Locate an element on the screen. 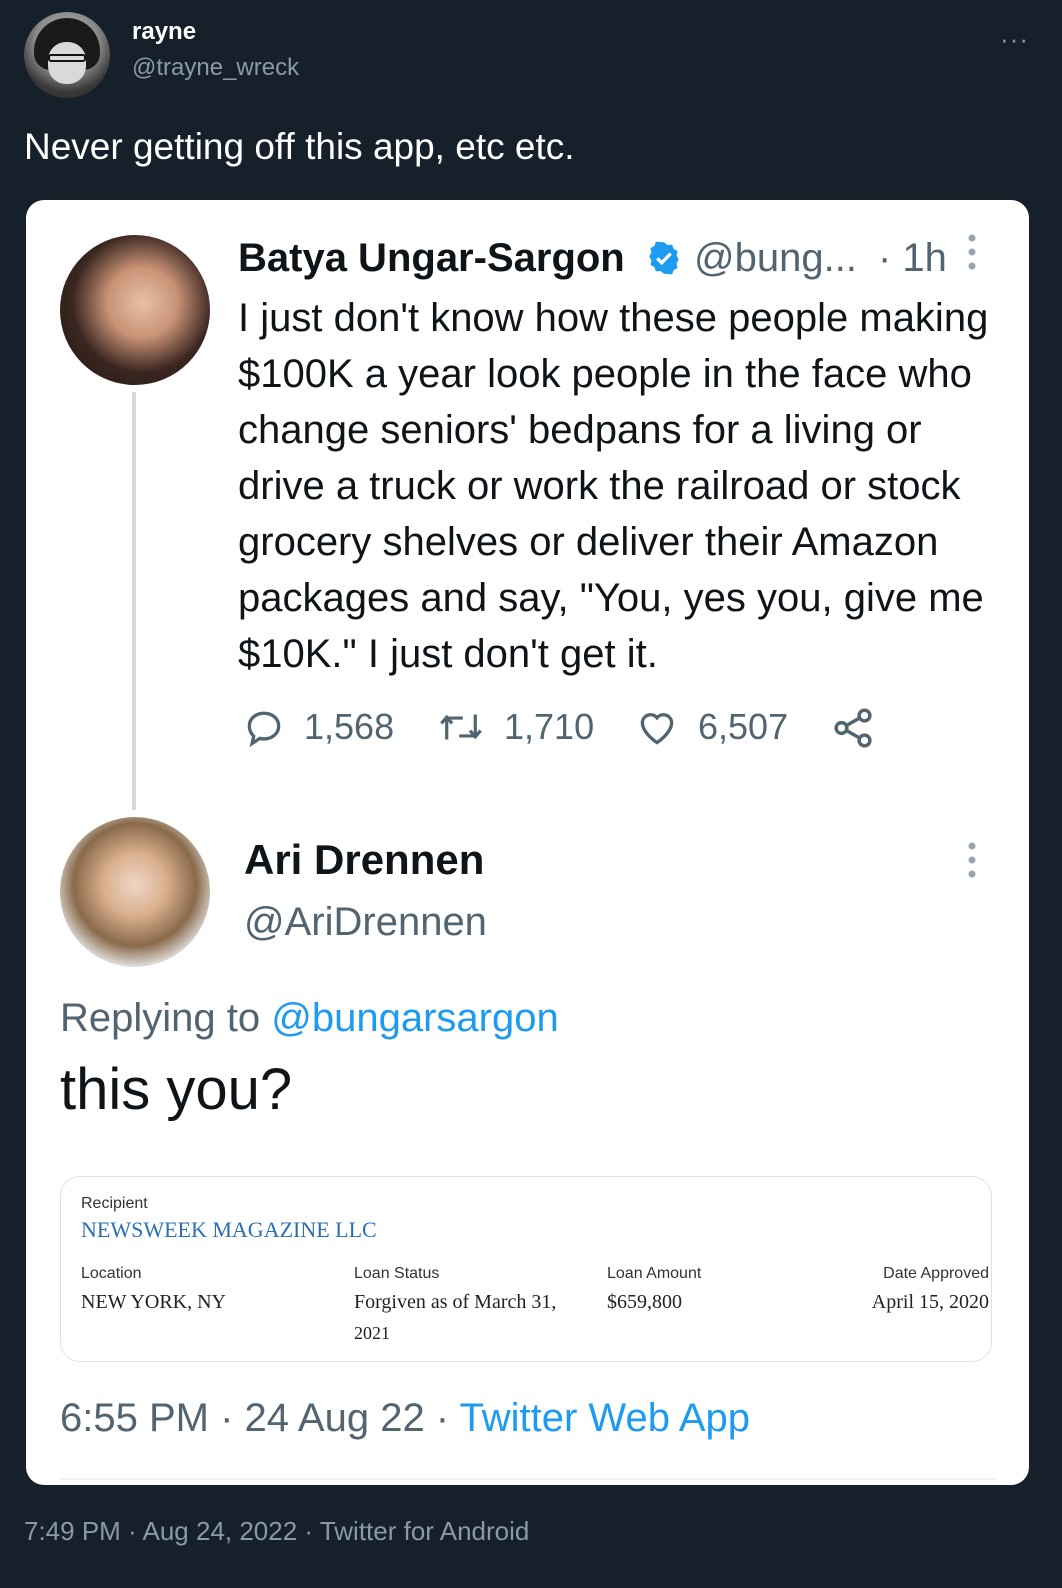 The height and width of the screenshot is (1588, 1062). author-name: rayne is located at coordinates (164, 32).